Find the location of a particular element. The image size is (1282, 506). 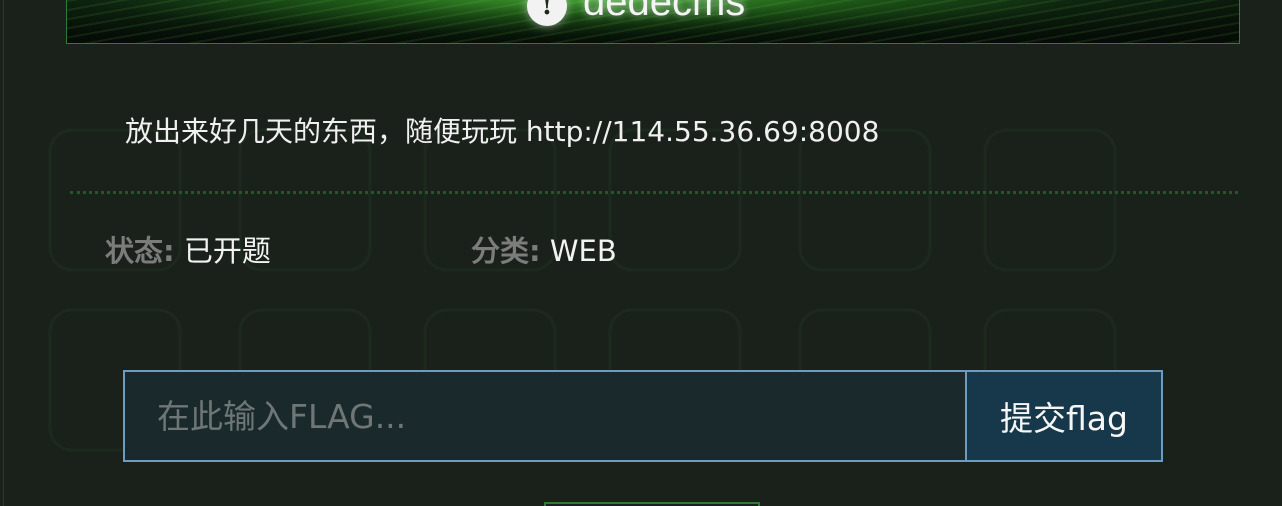

category-value: WEB is located at coordinates (583, 251).